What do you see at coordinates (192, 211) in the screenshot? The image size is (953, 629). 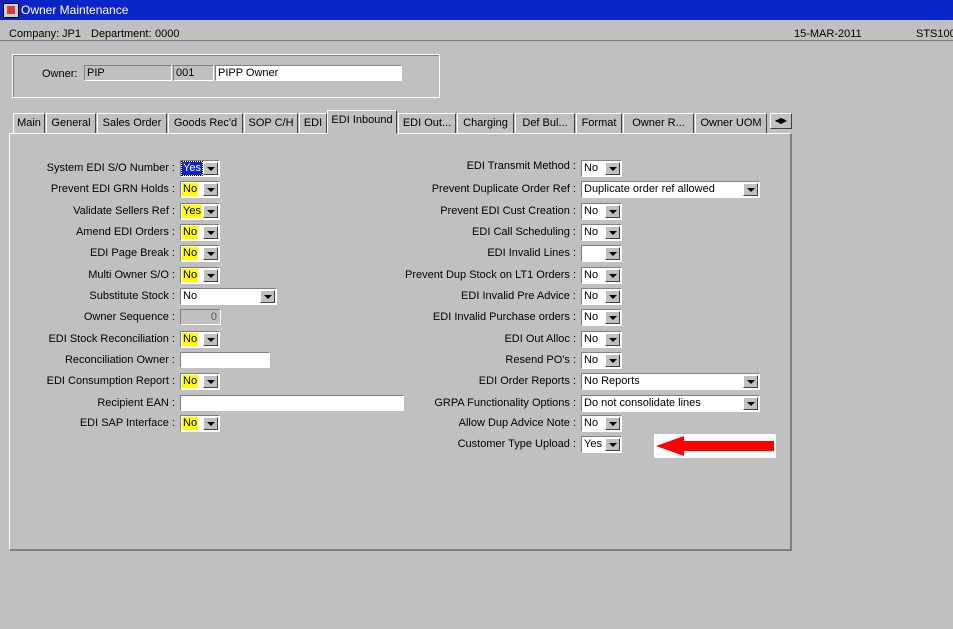 I see `validate-sellers-ref-value: Yes` at bounding box center [192, 211].